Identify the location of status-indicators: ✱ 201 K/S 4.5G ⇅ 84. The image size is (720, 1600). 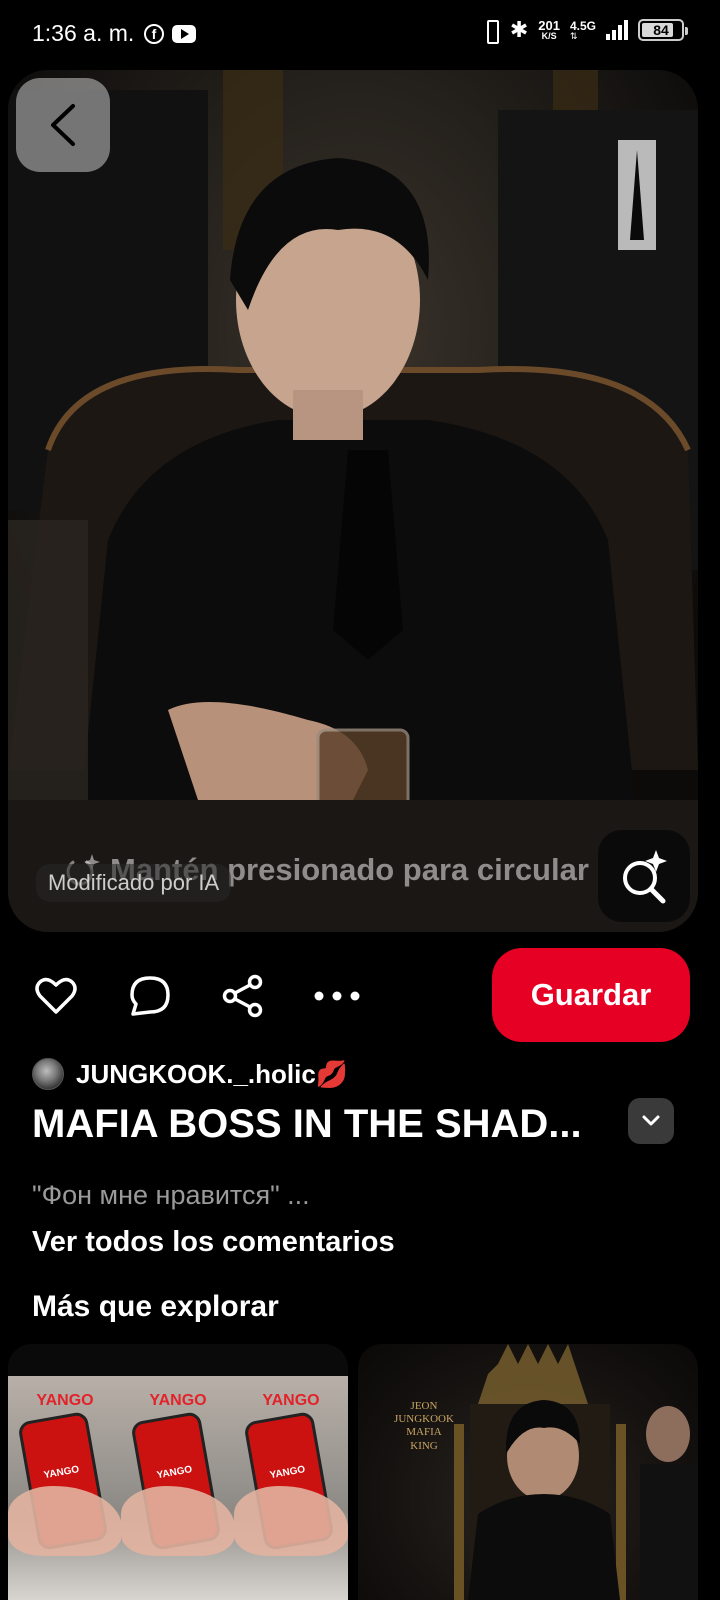
(585, 30).